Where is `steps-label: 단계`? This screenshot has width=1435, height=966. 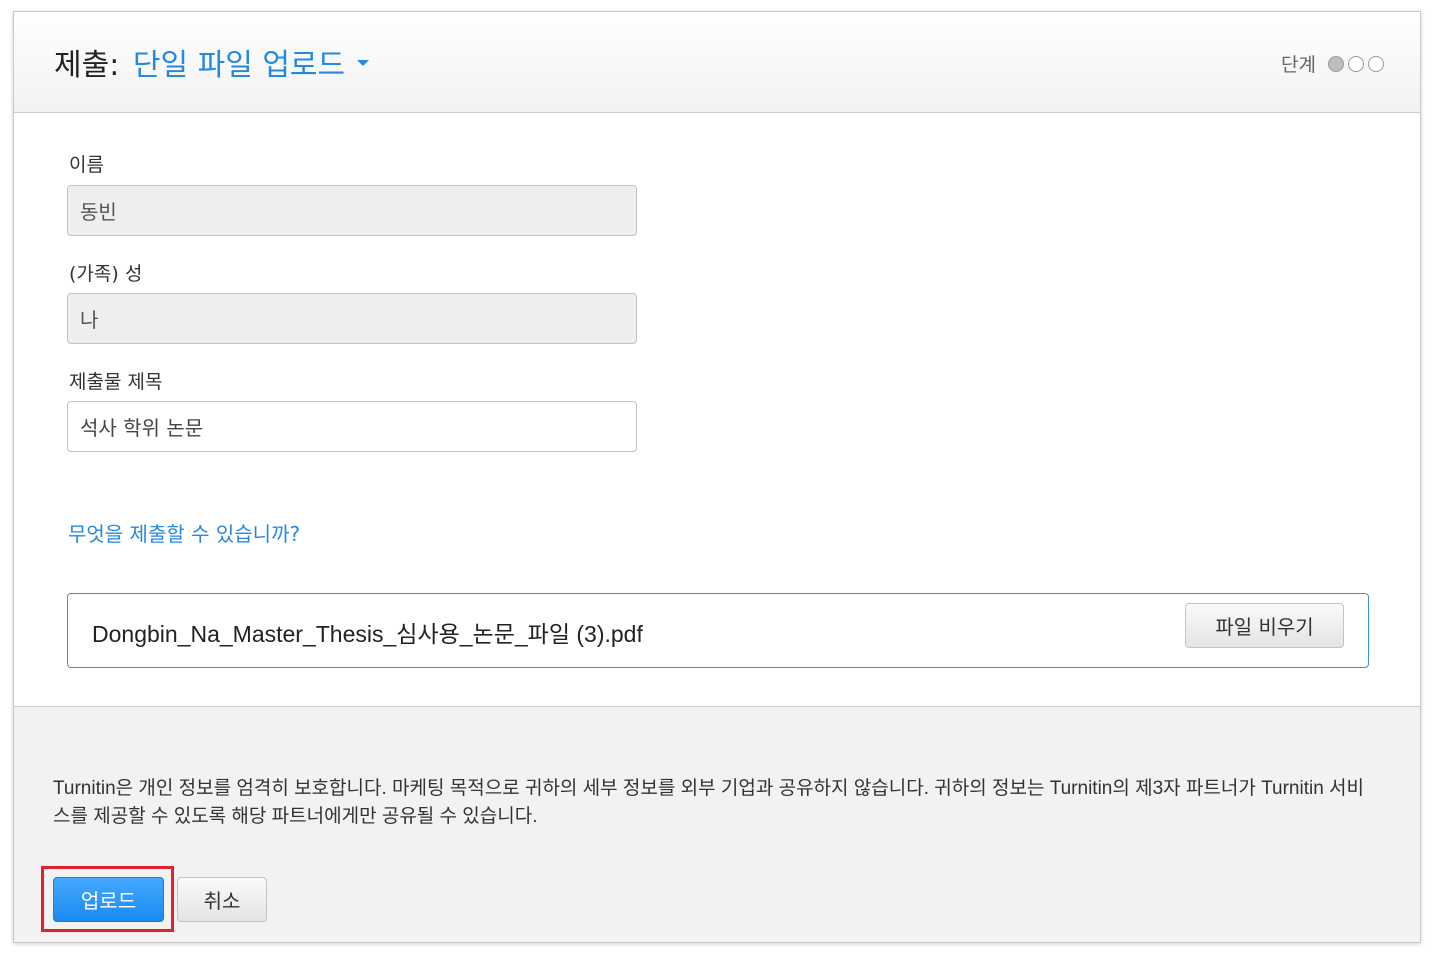
steps-label: 단계 is located at coordinates (1298, 65).